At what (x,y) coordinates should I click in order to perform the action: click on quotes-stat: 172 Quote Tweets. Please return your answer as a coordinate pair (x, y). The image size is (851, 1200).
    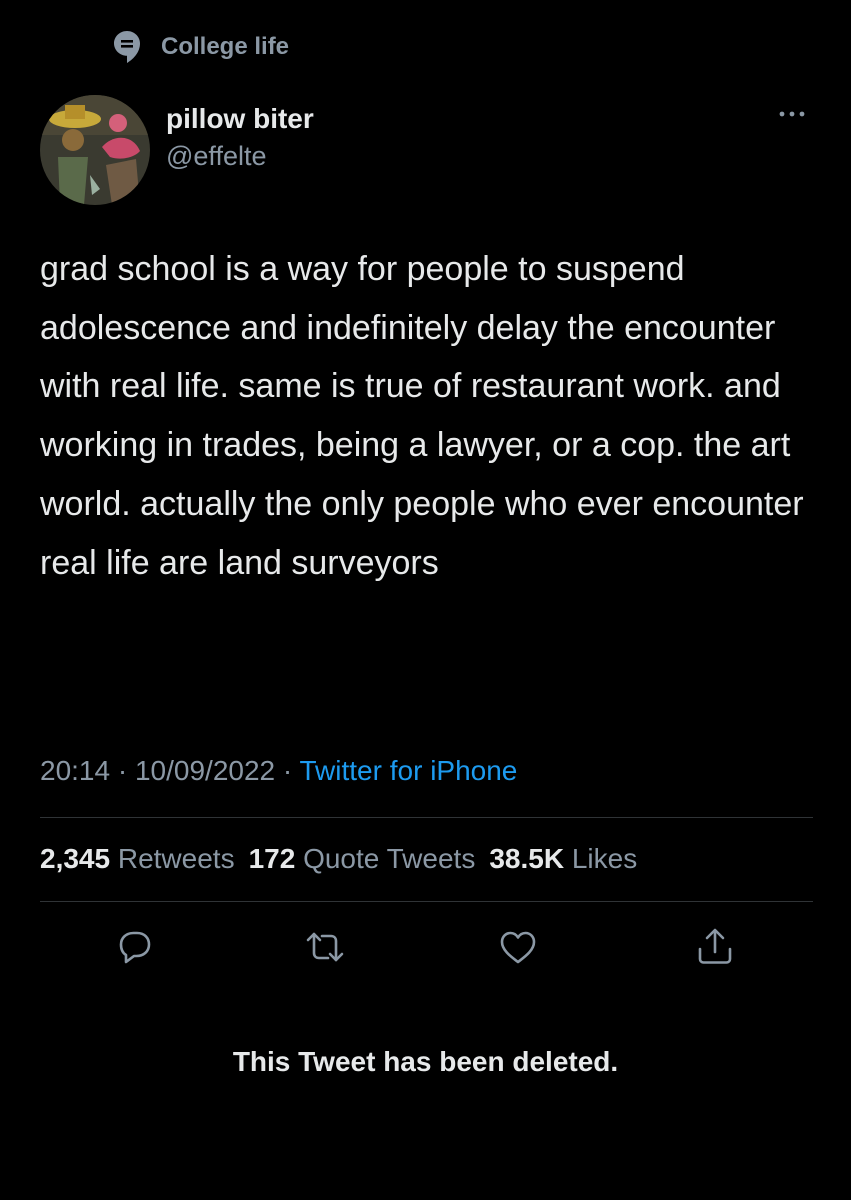
    Looking at the image, I should click on (362, 858).